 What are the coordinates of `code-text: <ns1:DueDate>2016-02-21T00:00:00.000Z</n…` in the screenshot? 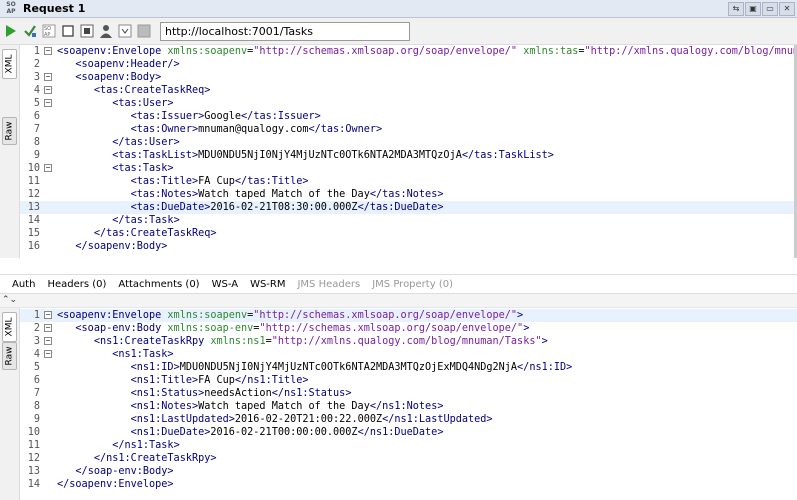 It's located at (249, 432).